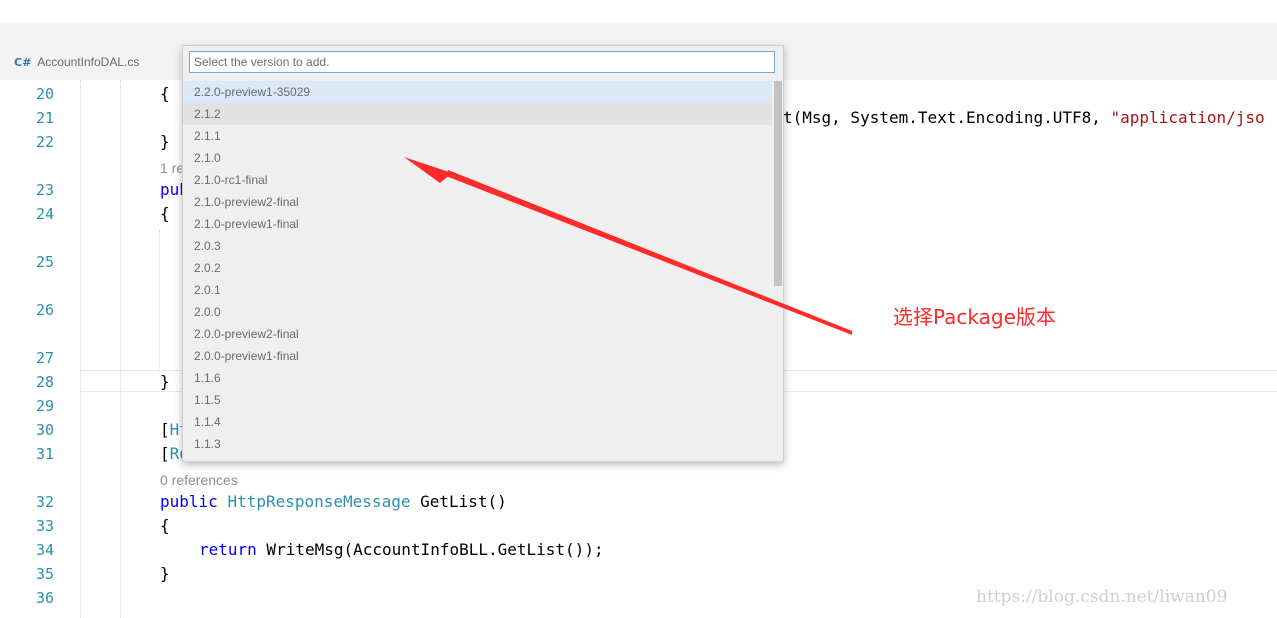 The image size is (1277, 618). What do you see at coordinates (649, 252) in the screenshot?
I see `arrow-shaft` at bounding box center [649, 252].